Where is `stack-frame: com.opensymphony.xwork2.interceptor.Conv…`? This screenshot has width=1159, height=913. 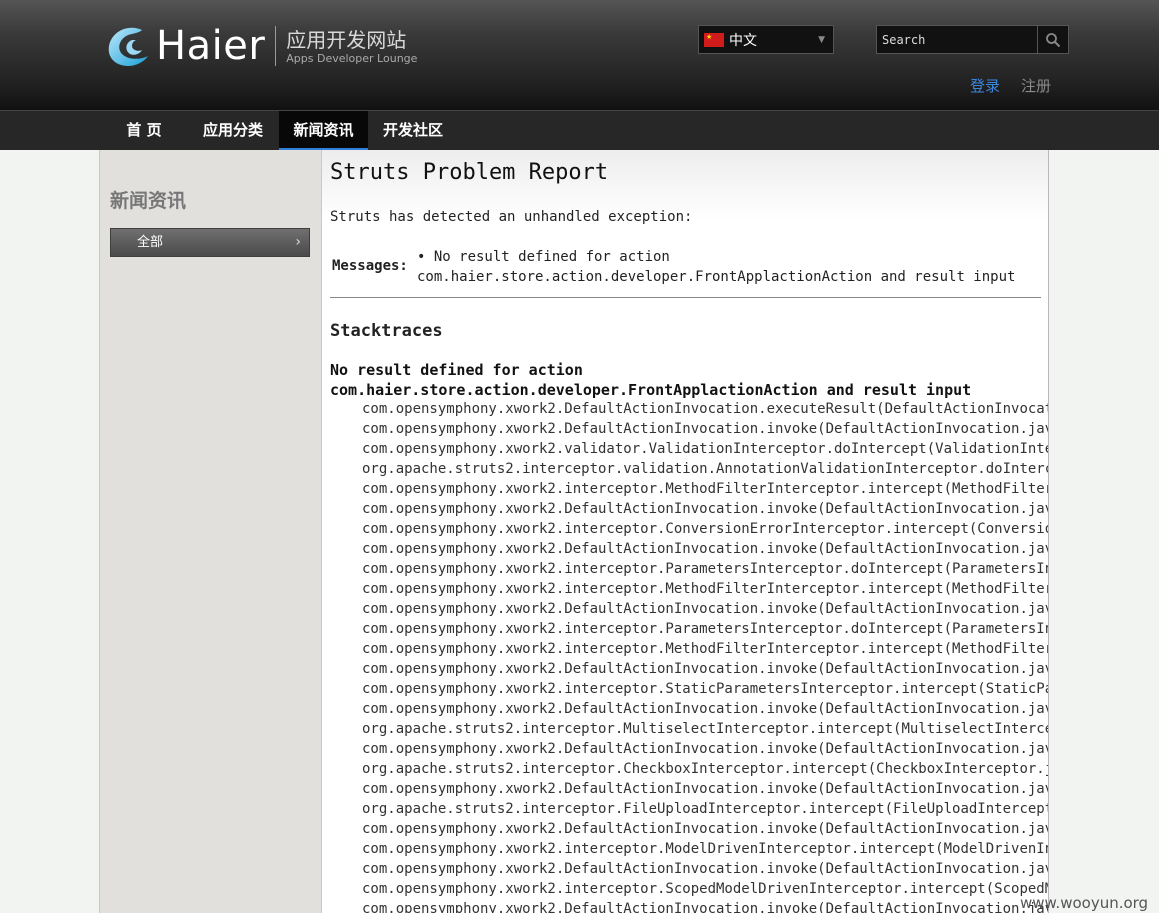
stack-frame: com.opensymphony.xwork2.interceptor.Conv… is located at coordinates (705, 529).